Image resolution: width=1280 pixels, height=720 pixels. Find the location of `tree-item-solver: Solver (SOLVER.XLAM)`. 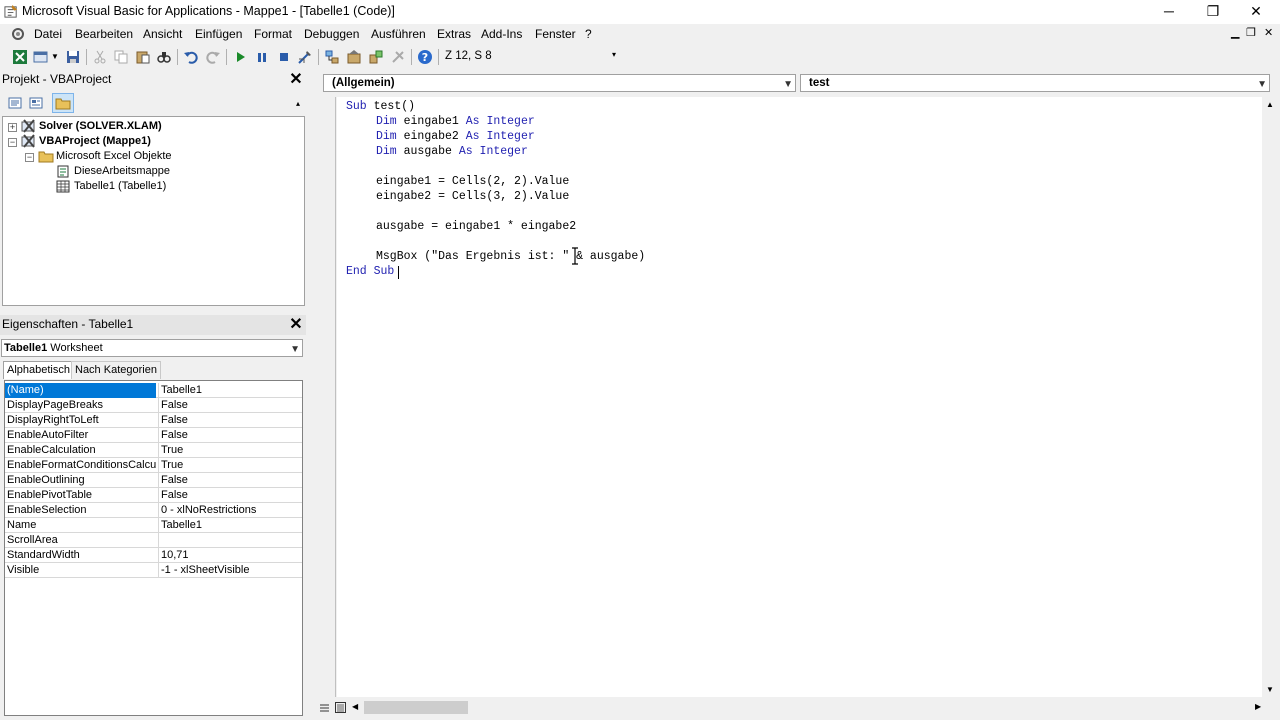

tree-item-solver: Solver (SOLVER.XLAM) is located at coordinates (100, 126).